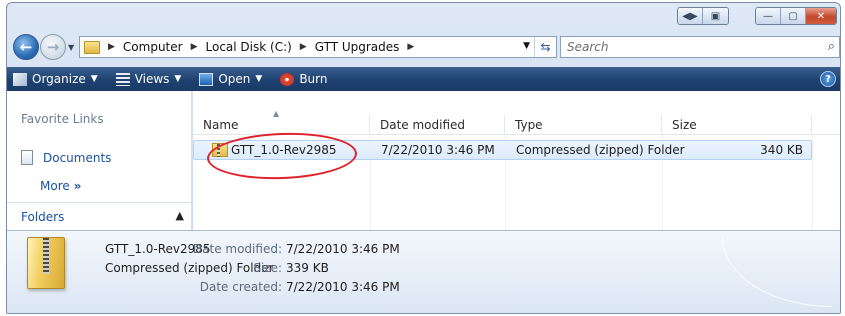 The height and width of the screenshot is (316, 845). I want to click on breadcrumb-gtt-upgrades: GTT Upgrades, so click(357, 47).